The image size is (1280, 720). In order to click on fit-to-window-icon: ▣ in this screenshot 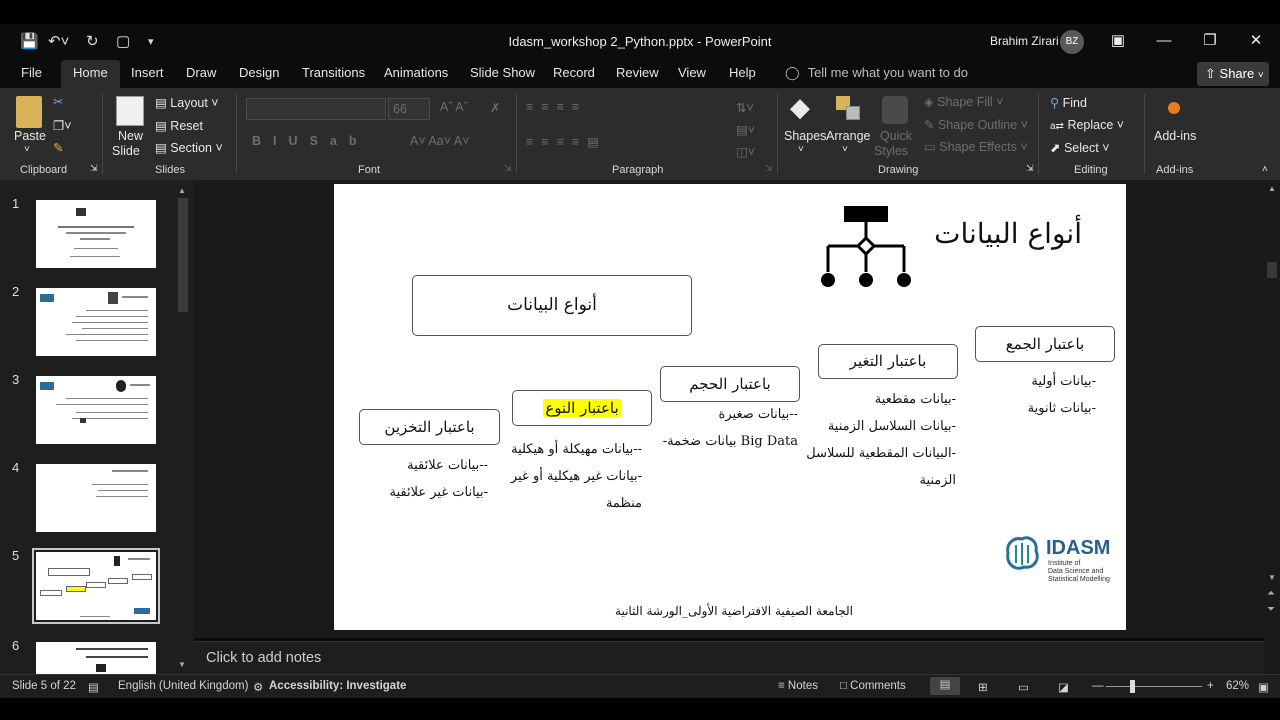, I will do `click(1263, 687)`.